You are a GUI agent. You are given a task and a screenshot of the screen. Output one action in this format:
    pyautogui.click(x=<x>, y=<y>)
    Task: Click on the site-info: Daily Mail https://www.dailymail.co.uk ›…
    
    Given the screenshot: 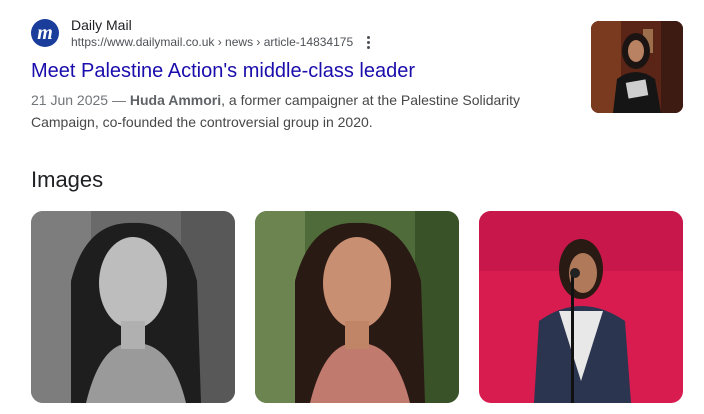 What is the action you would take?
    pyautogui.click(x=222, y=33)
    